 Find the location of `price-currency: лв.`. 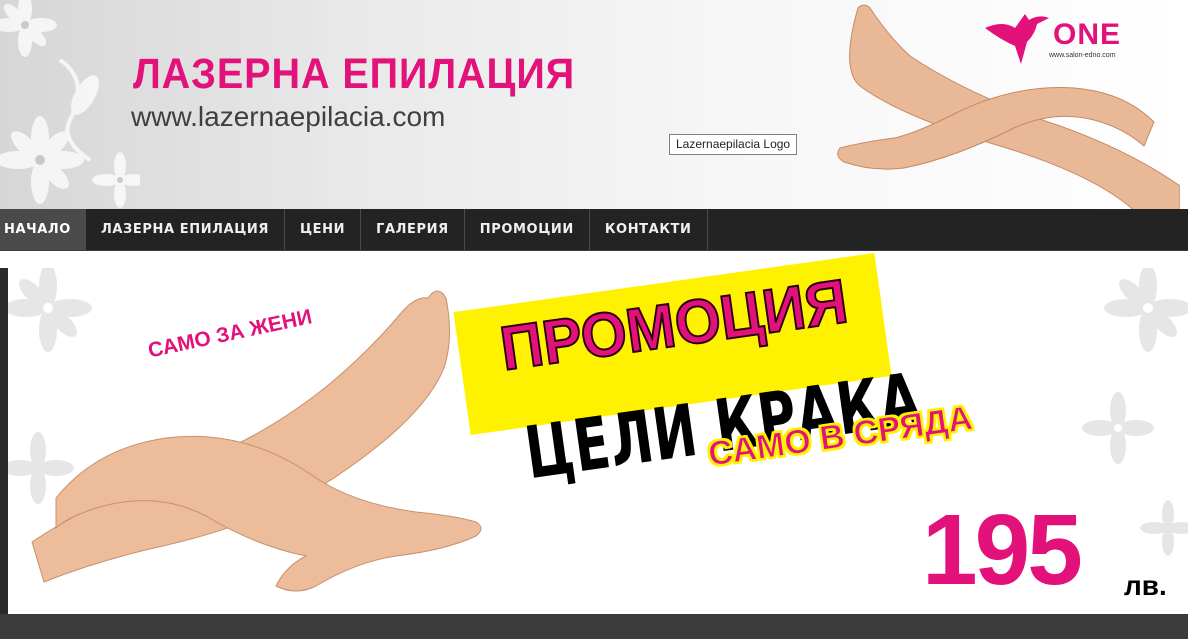

price-currency: лв. is located at coordinates (1145, 585).